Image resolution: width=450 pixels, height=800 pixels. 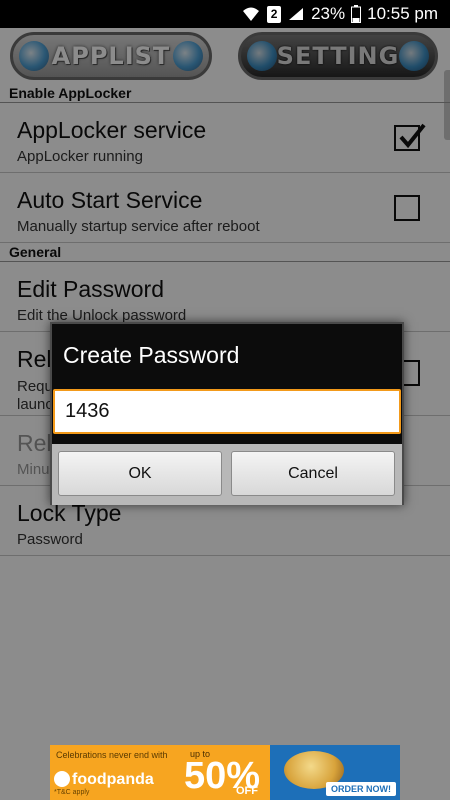 What do you see at coordinates (356, 14) in the screenshot?
I see `battery-icon` at bounding box center [356, 14].